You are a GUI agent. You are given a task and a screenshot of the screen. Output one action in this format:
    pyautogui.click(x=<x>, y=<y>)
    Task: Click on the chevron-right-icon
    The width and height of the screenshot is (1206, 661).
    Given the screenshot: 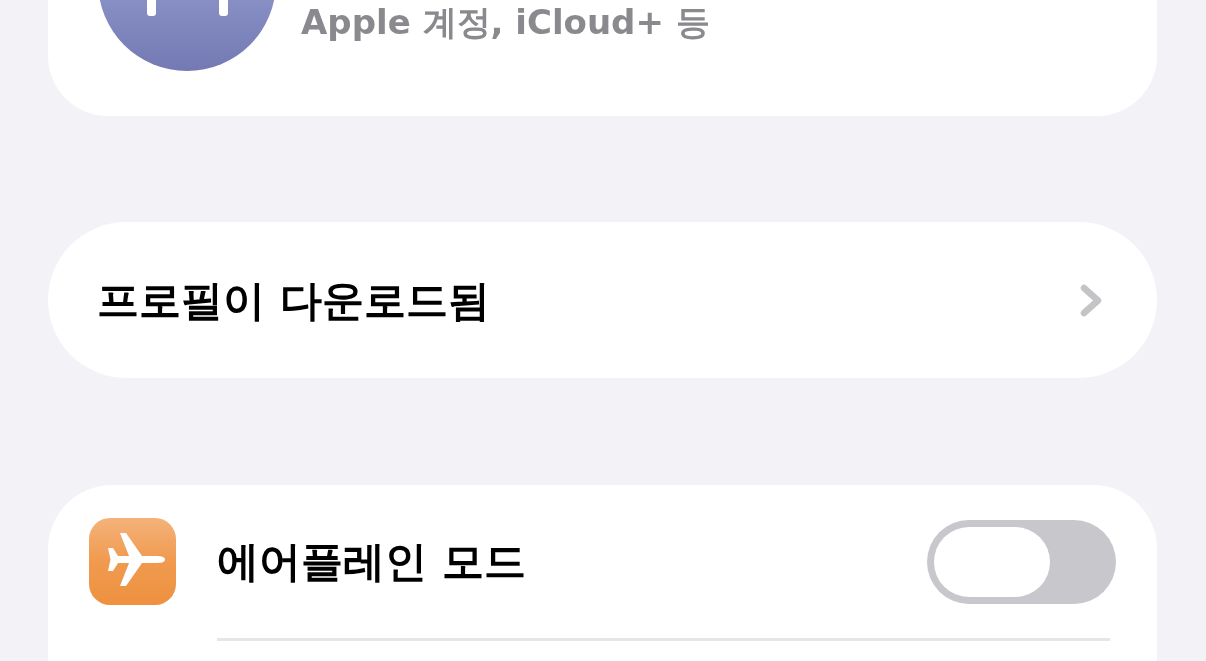 What is the action you would take?
    pyautogui.click(x=1091, y=300)
    